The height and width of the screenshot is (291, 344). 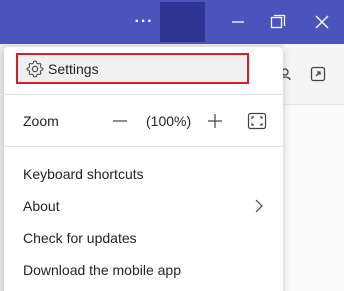 What do you see at coordinates (259, 206) in the screenshot?
I see `chevron-right-icon` at bounding box center [259, 206].